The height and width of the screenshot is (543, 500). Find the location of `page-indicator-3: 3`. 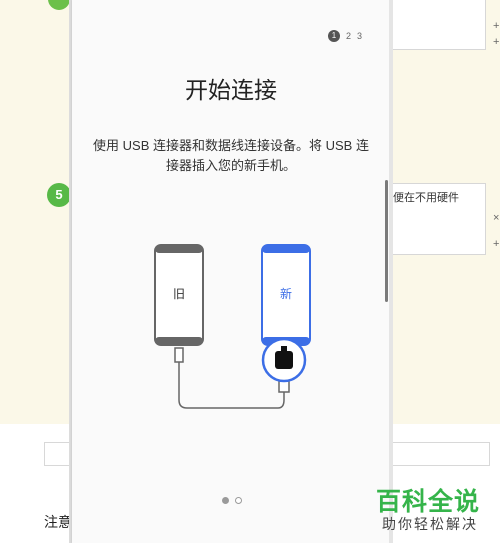

page-indicator-3: 3 is located at coordinates (360, 36).